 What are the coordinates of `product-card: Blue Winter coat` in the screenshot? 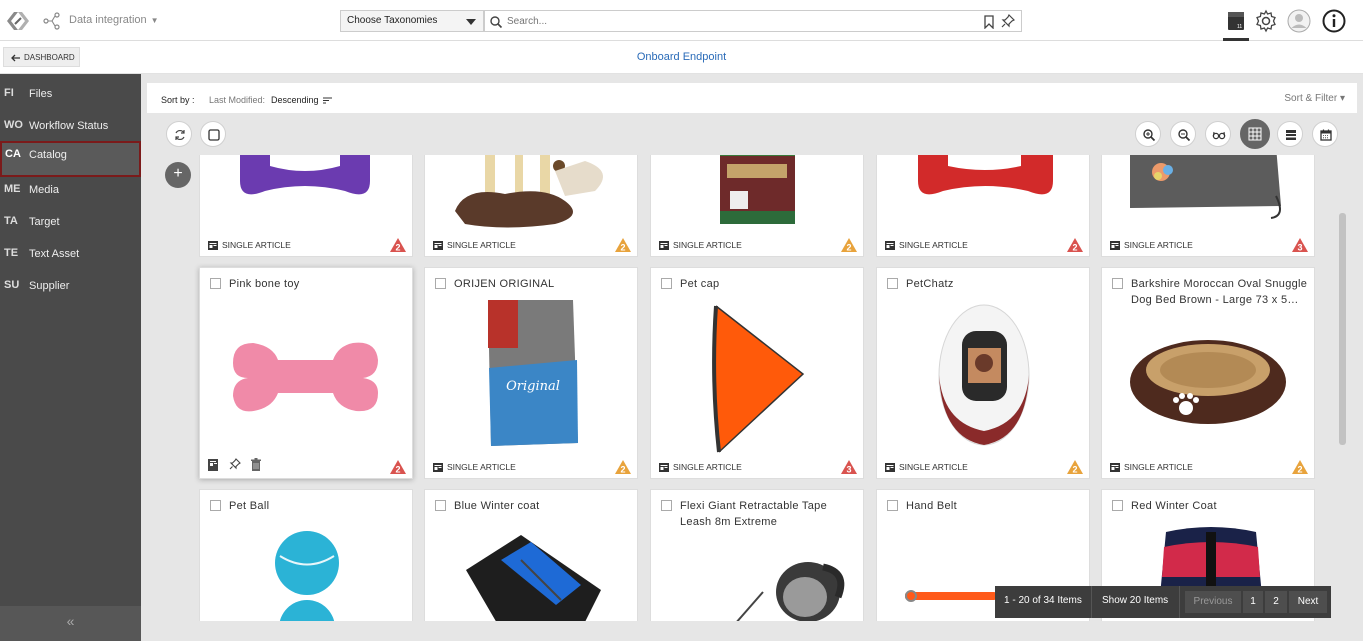 It's located at (531, 555).